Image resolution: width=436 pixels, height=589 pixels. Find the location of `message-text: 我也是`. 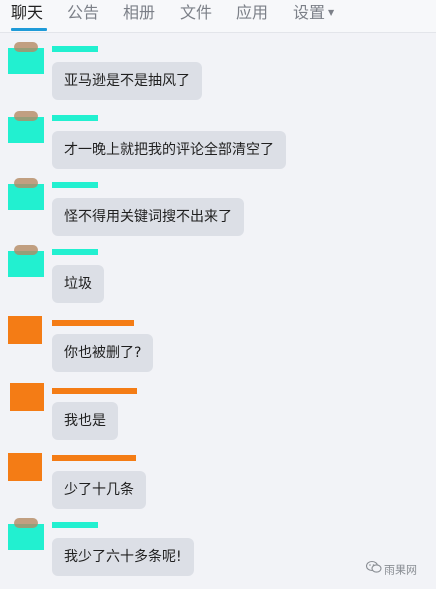

message-text: 我也是 is located at coordinates (85, 421).